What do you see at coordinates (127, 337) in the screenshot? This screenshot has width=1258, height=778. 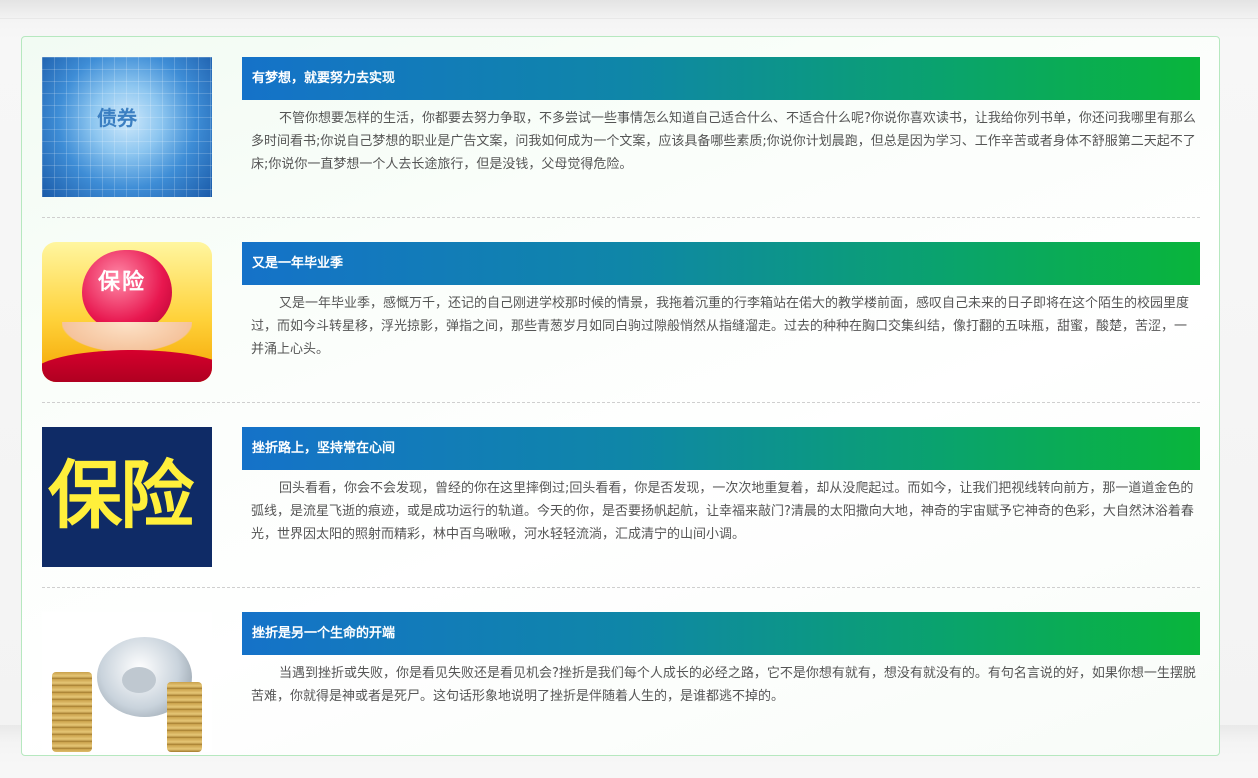 I see `hands-shape` at bounding box center [127, 337].